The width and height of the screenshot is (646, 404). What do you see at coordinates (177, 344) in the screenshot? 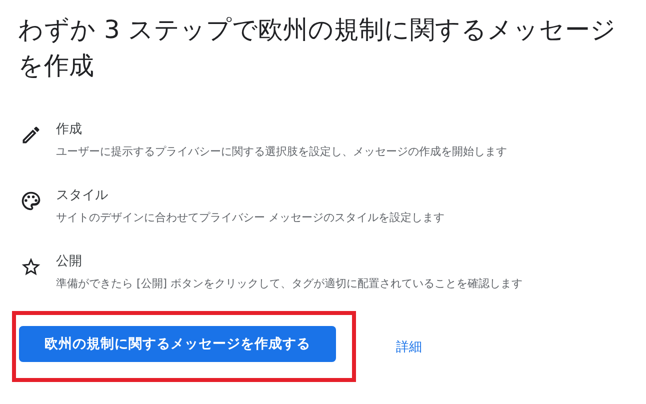
I see `create-message-button: 欧州の規制に関するメッセージを作成する` at bounding box center [177, 344].